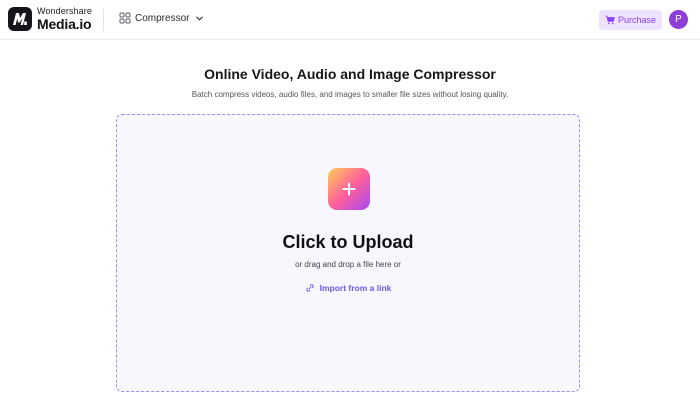  What do you see at coordinates (64, 24) in the screenshot?
I see `brand-name-bottom: Media.io` at bounding box center [64, 24].